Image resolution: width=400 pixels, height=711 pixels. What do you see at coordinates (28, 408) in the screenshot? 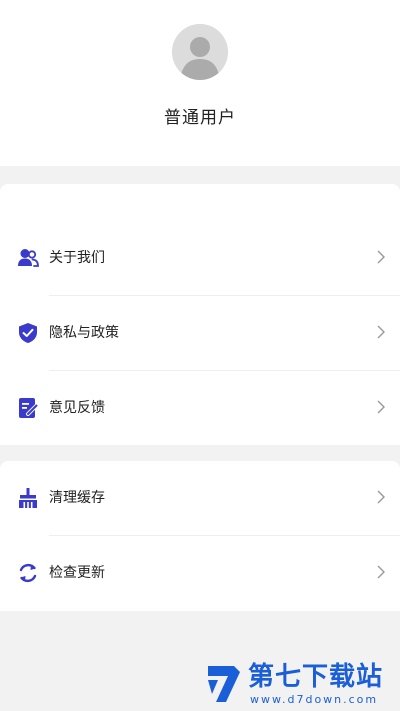
I see `feedback-doc-icon` at bounding box center [28, 408].